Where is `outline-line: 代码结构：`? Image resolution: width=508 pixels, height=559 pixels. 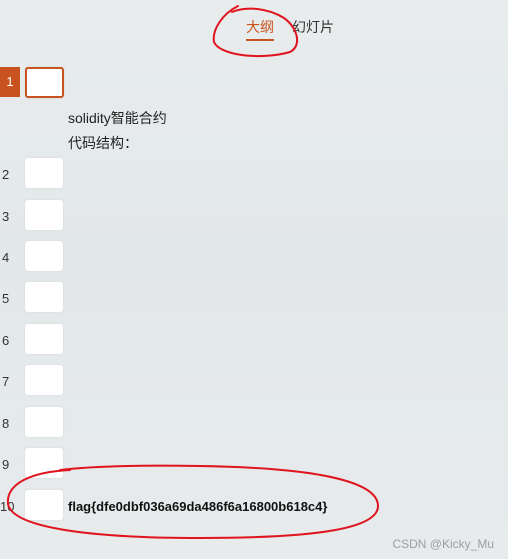
outline-line: 代码结构： is located at coordinates (103, 143).